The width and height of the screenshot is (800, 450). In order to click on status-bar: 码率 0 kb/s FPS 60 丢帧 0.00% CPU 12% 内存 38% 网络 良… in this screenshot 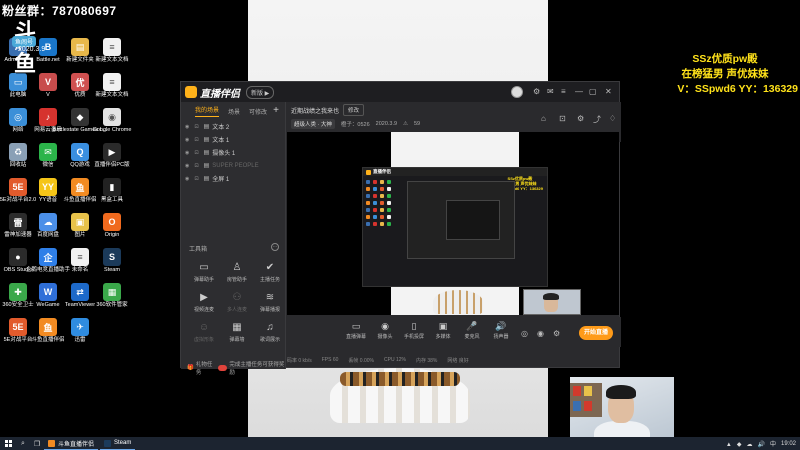, I will do `click(454, 360)`.